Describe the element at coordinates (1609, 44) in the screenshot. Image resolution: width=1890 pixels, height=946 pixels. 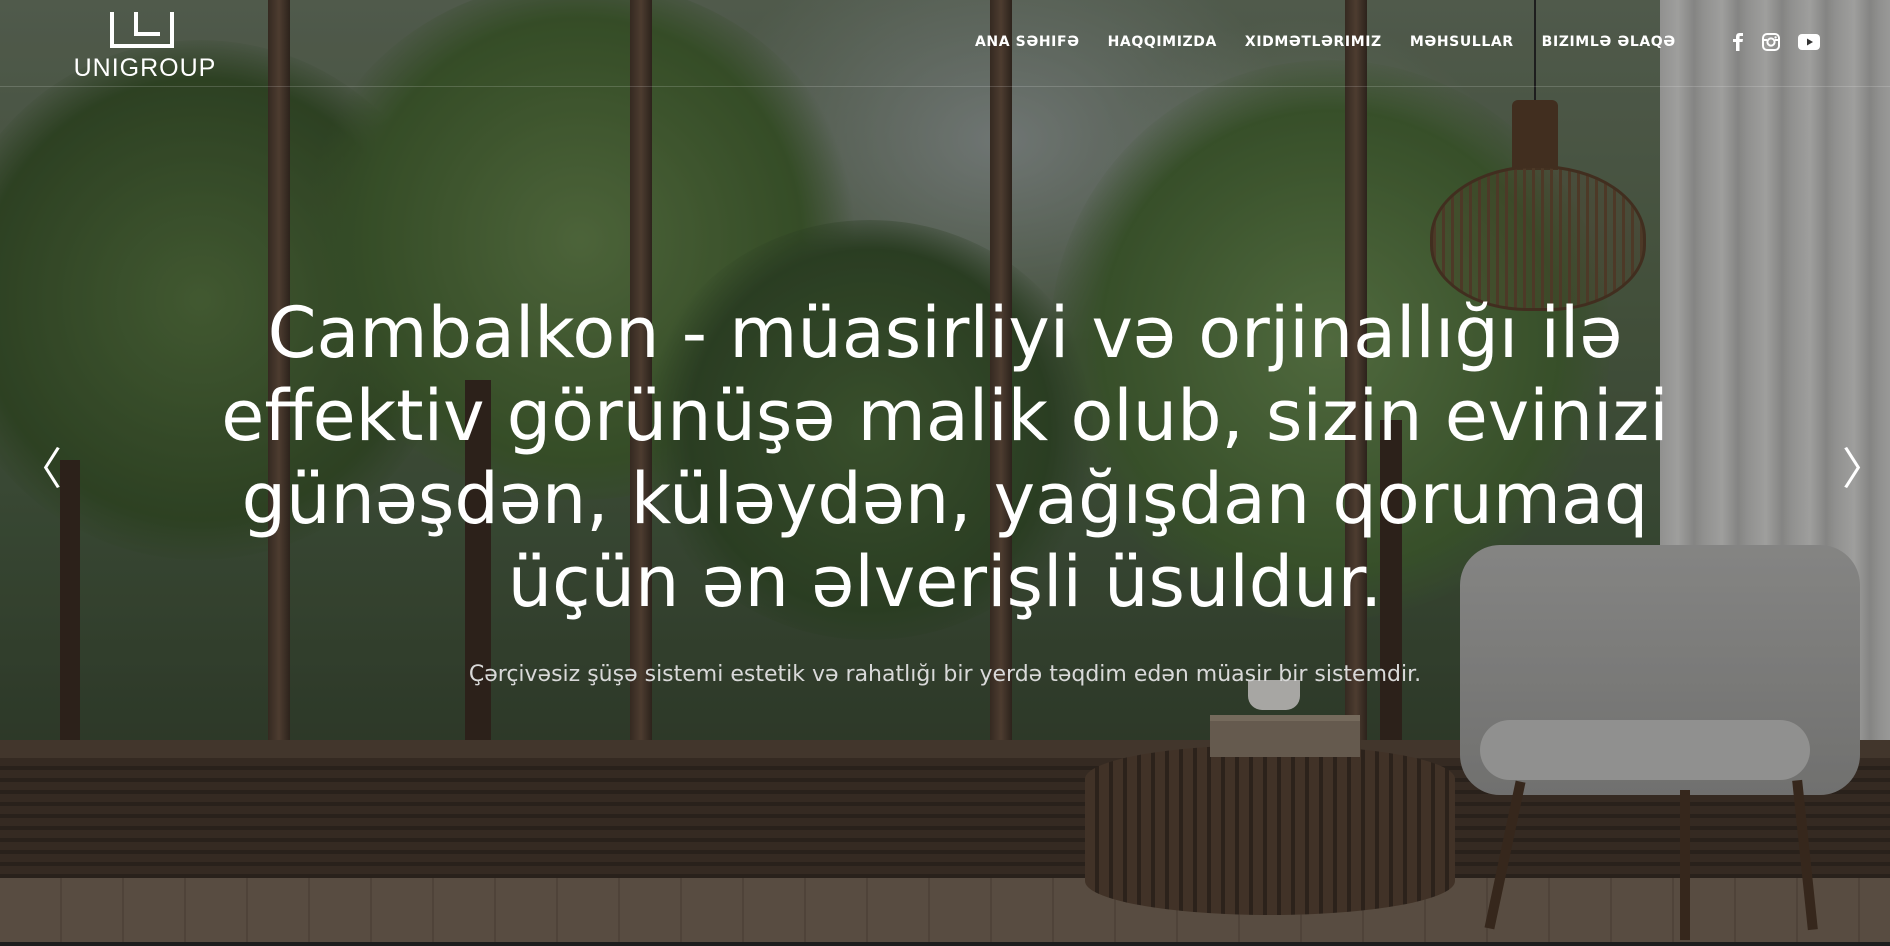
I see `nav-item-contact: BIZIMLƏ ƏLAQƏ` at that location.